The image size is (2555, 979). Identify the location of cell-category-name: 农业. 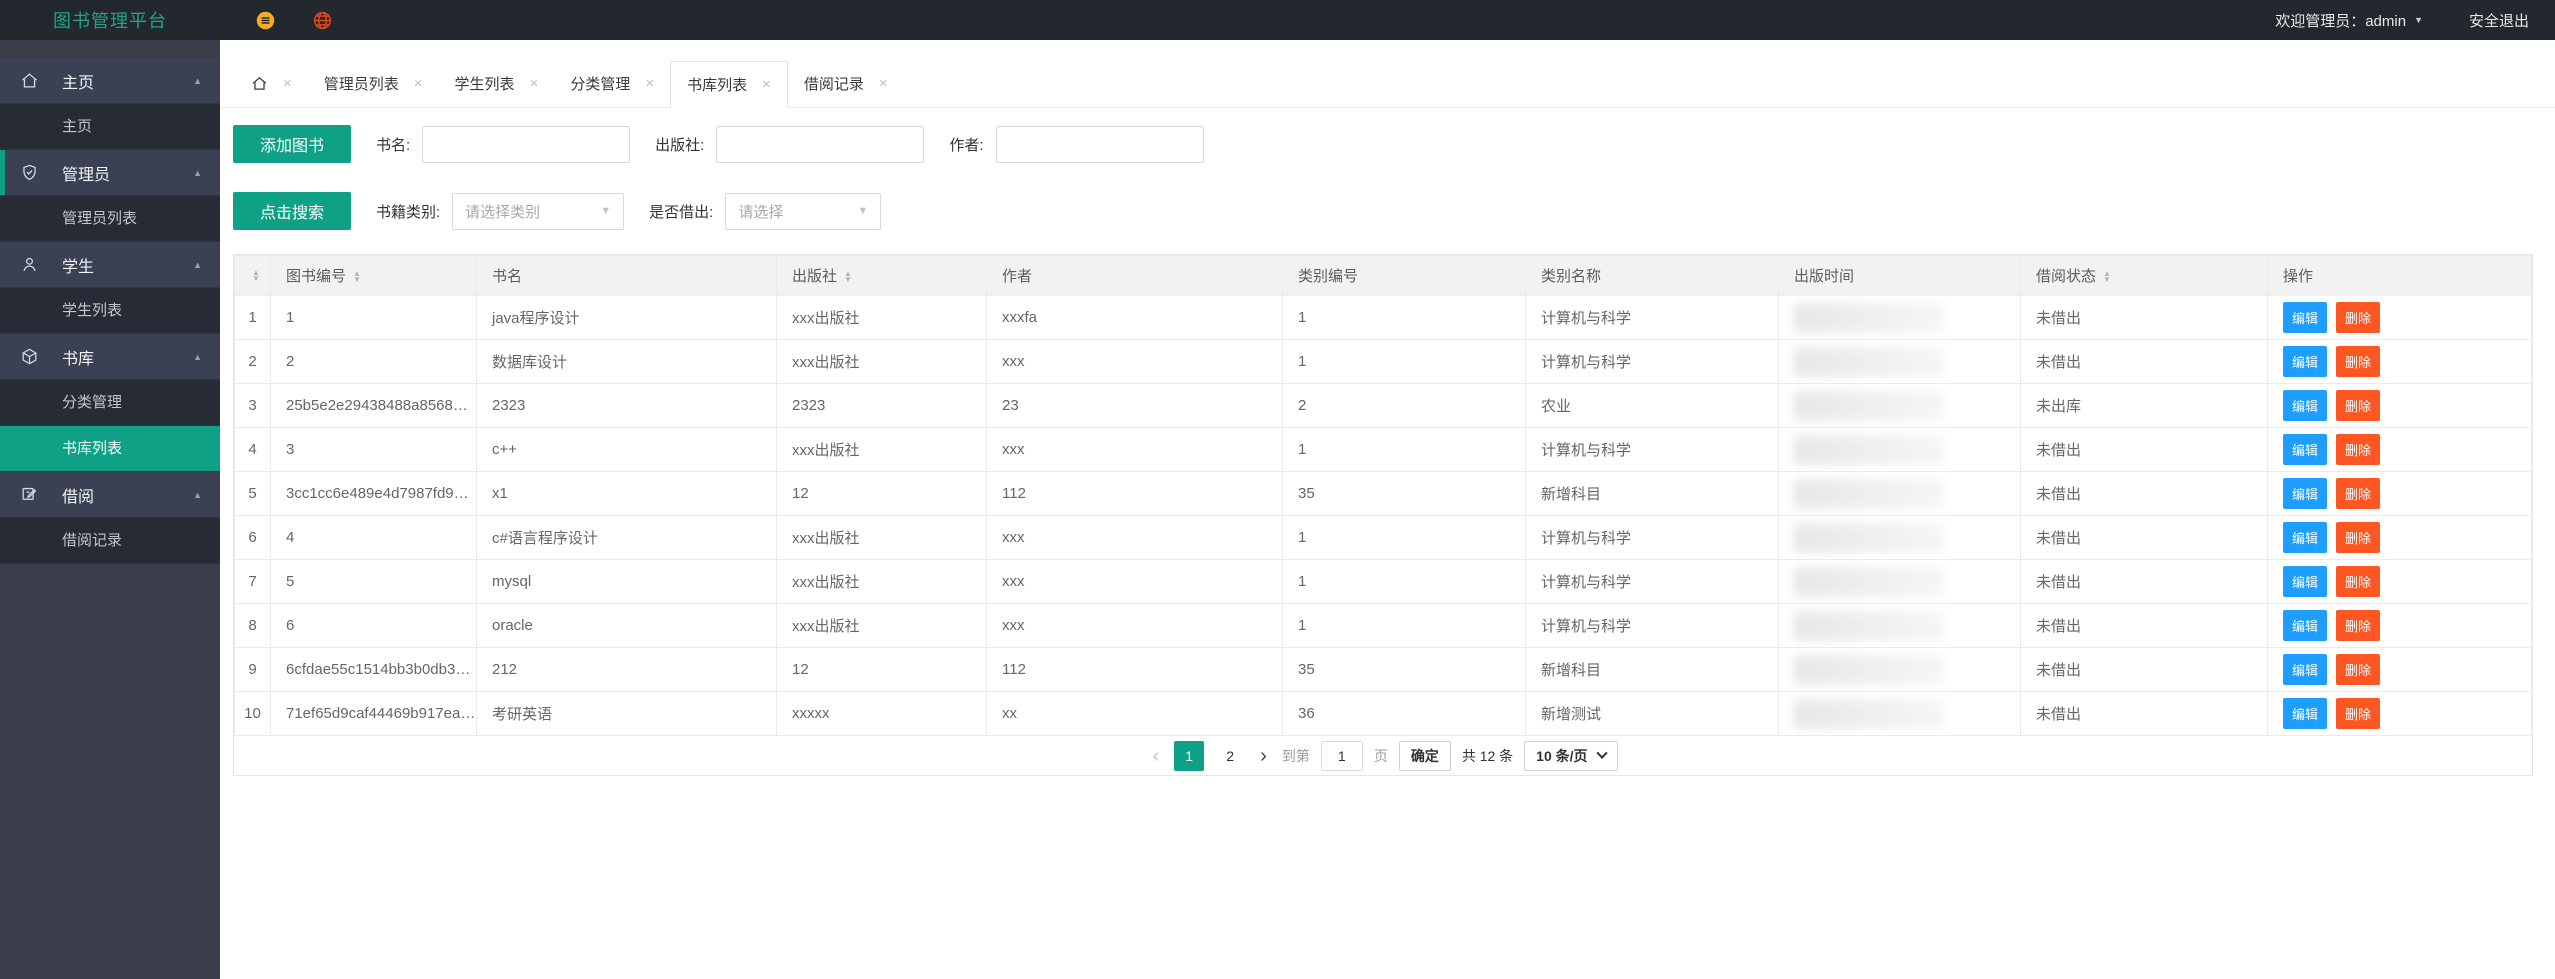
(1652, 405).